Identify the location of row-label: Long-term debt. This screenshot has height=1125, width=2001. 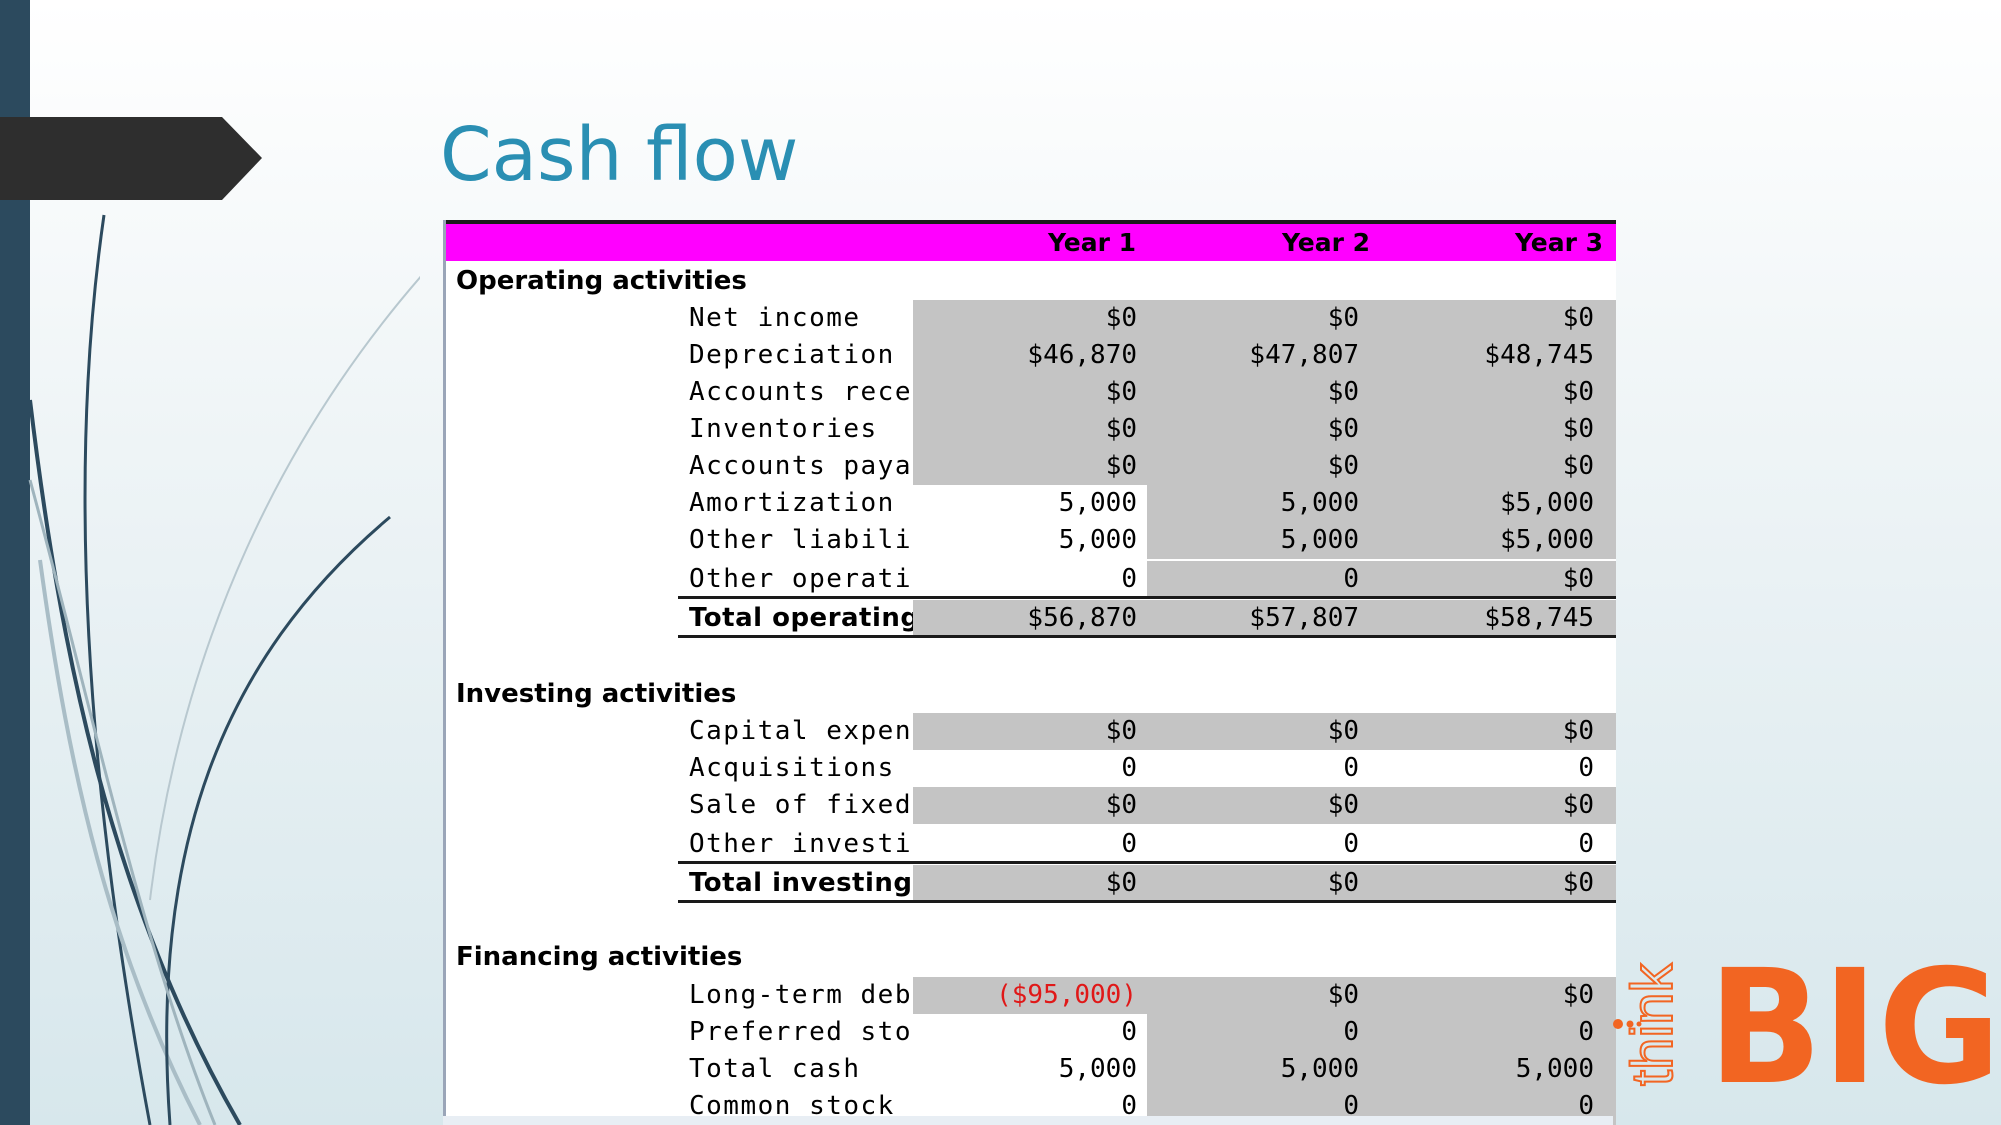
(801, 995).